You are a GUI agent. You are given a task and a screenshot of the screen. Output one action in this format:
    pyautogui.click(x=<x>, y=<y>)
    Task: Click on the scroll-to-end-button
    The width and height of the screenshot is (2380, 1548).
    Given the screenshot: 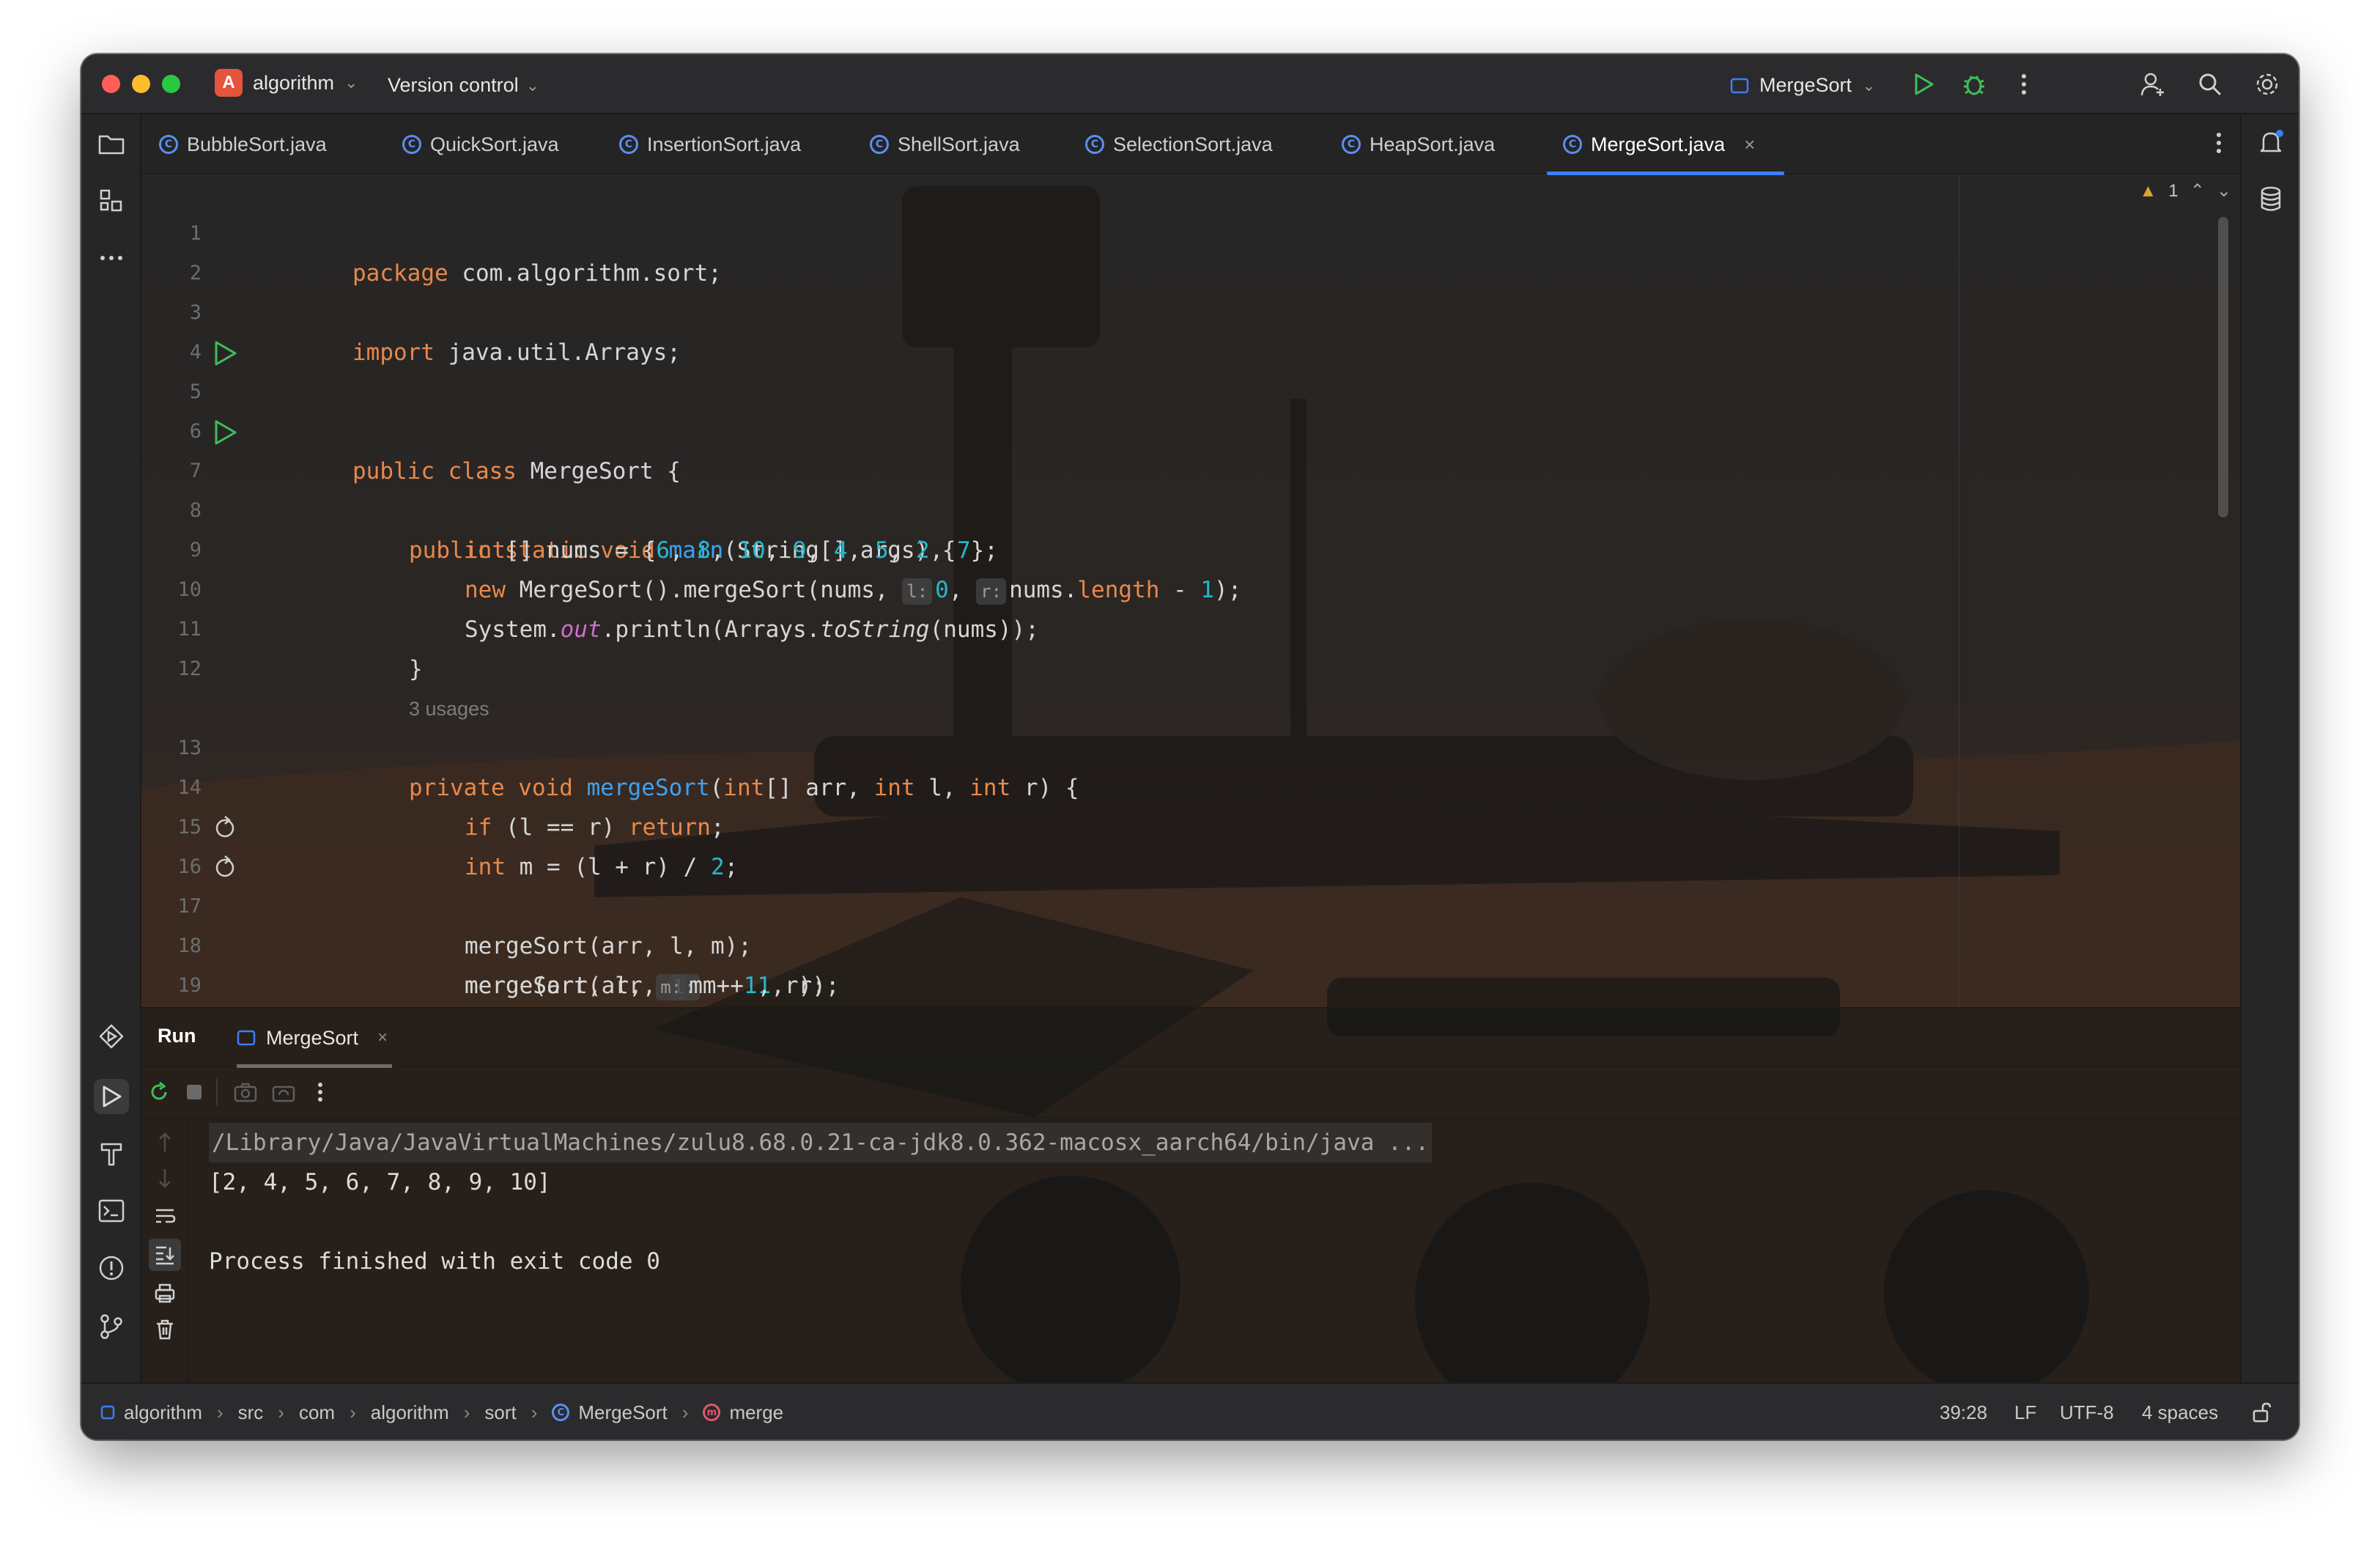 What is the action you would take?
    pyautogui.click(x=165, y=1255)
    